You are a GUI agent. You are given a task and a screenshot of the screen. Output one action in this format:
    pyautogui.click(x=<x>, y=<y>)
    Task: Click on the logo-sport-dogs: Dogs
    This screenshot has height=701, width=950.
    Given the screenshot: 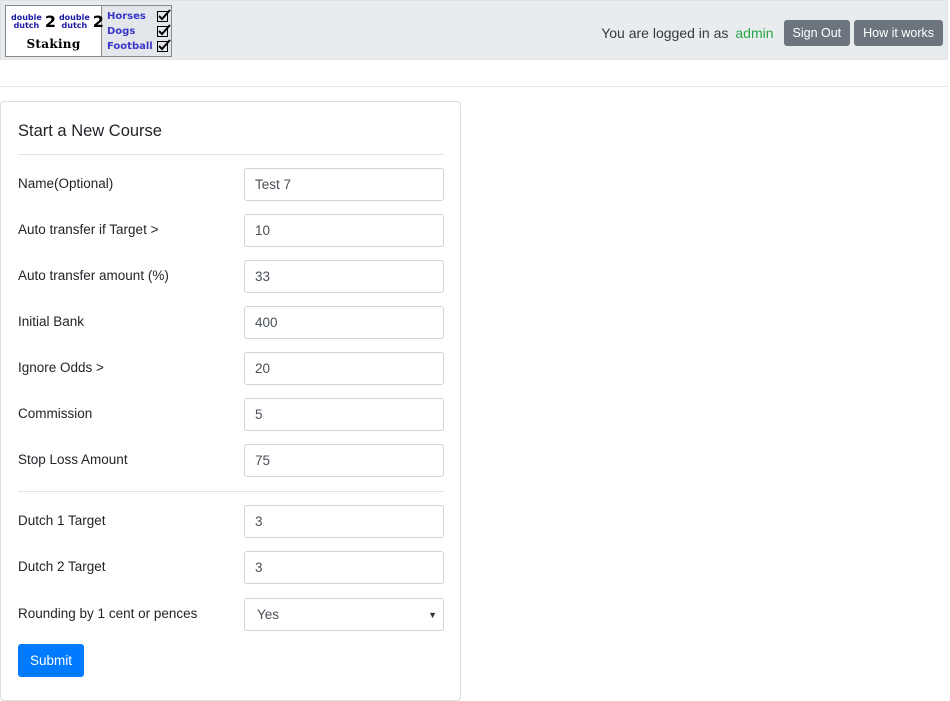 What is the action you would take?
    pyautogui.click(x=121, y=31)
    